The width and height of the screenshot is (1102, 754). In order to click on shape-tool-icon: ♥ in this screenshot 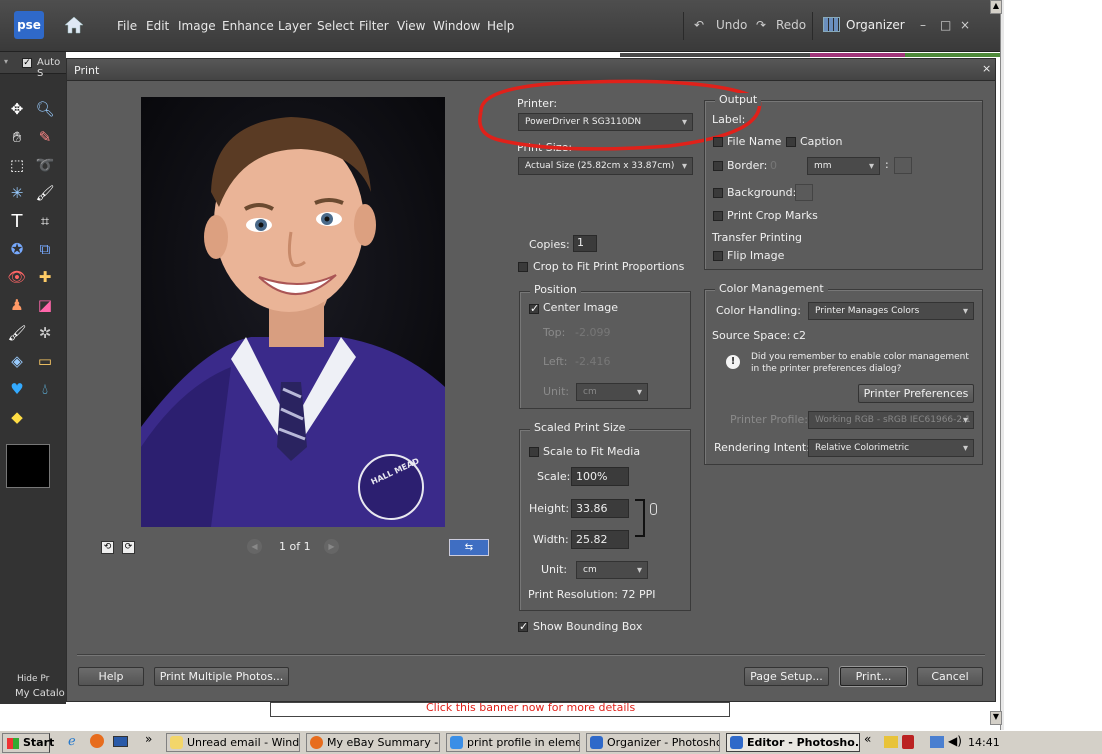, I will do `click(17, 389)`.